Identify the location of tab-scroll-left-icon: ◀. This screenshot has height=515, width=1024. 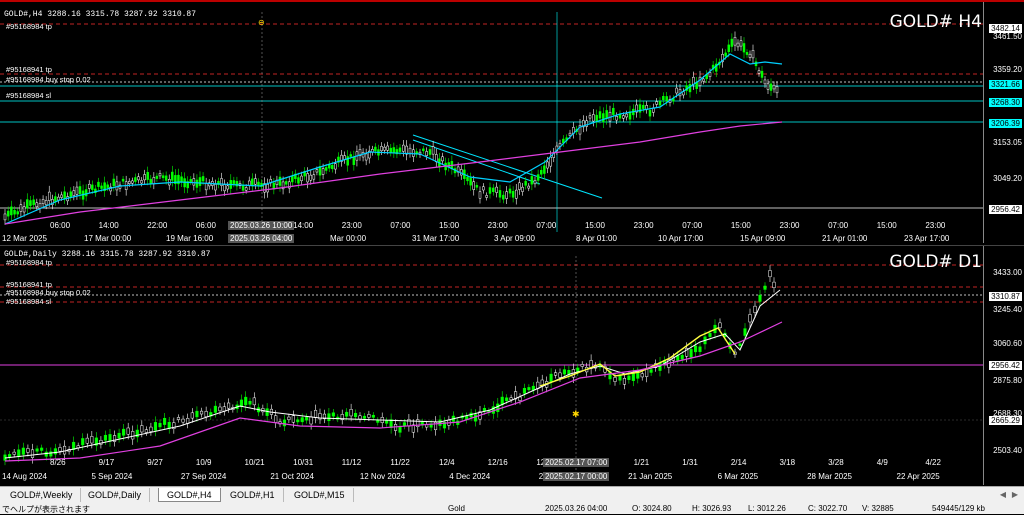
(1003, 494).